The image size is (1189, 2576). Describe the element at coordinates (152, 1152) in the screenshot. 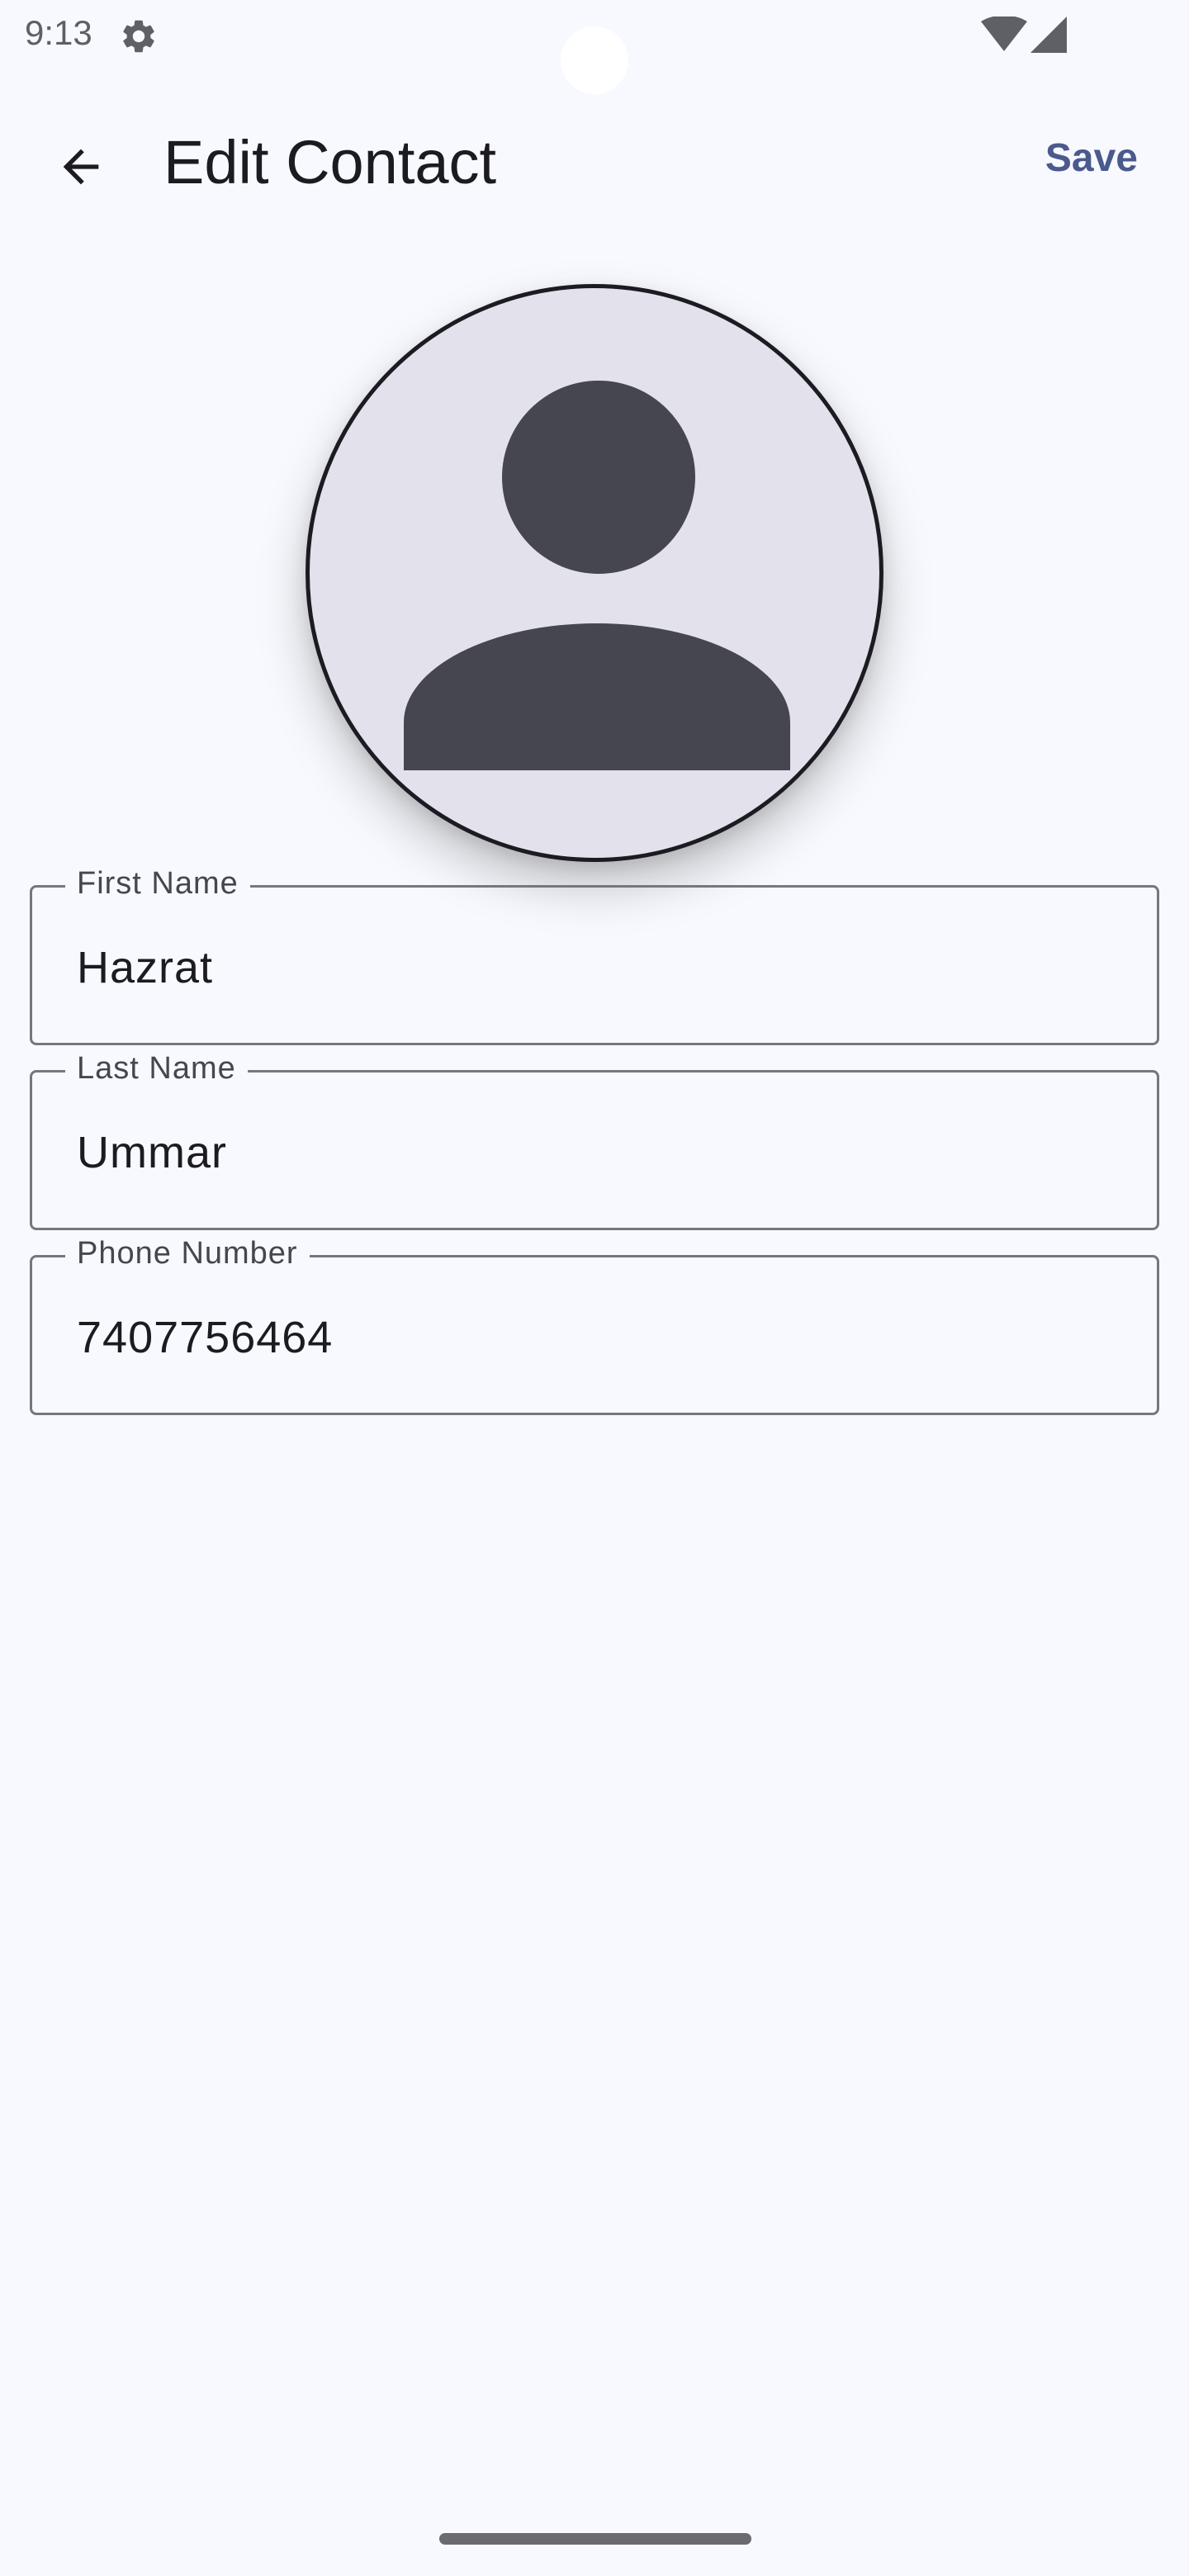

I see `last-name-value: Ummar` at that location.